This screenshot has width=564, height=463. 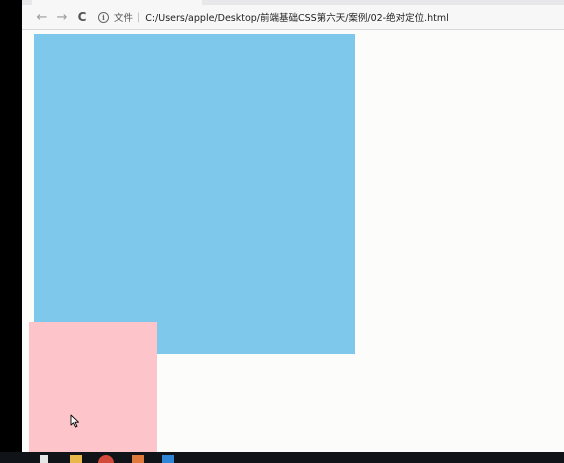 What do you see at coordinates (138, 459) in the screenshot?
I see `app-icon` at bounding box center [138, 459].